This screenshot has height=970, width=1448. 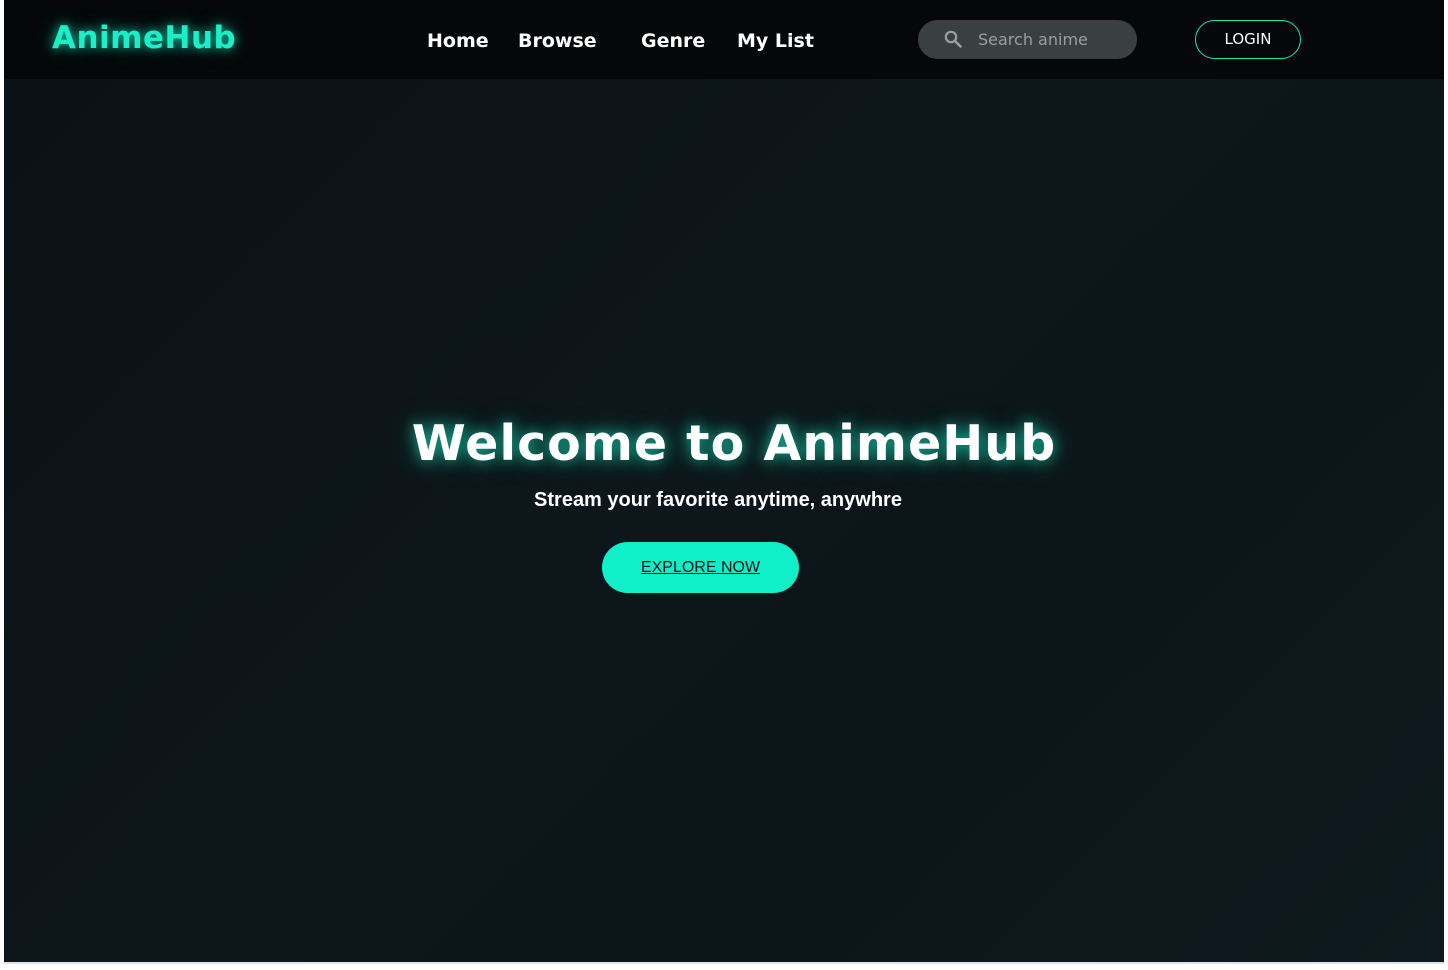 I want to click on login-button: LOGIN, so click(x=1248, y=39).